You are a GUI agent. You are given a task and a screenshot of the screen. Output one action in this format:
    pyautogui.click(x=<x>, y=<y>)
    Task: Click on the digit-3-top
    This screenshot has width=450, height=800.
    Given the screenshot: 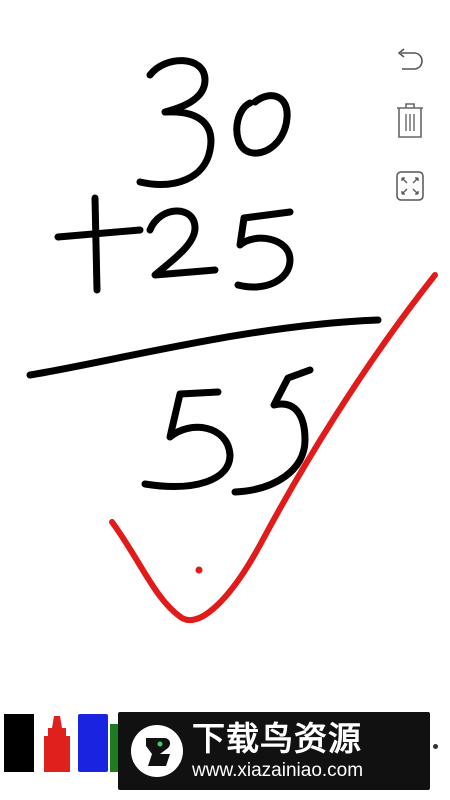 What is the action you would take?
    pyautogui.click(x=175, y=122)
    